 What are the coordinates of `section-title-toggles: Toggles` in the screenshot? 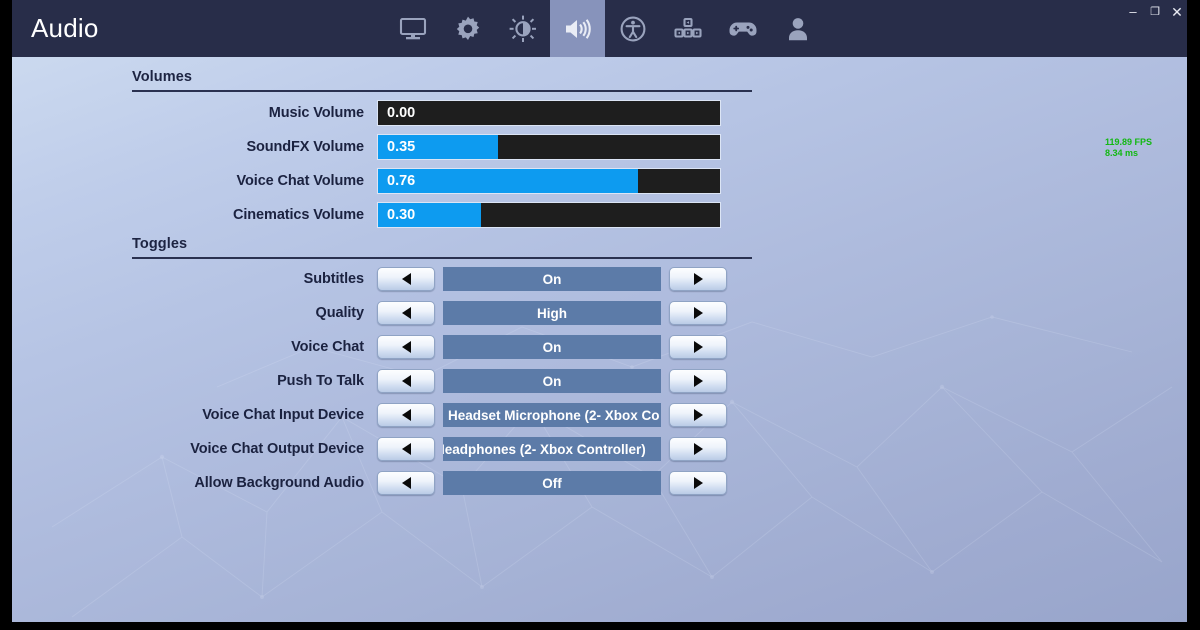 It's located at (160, 244).